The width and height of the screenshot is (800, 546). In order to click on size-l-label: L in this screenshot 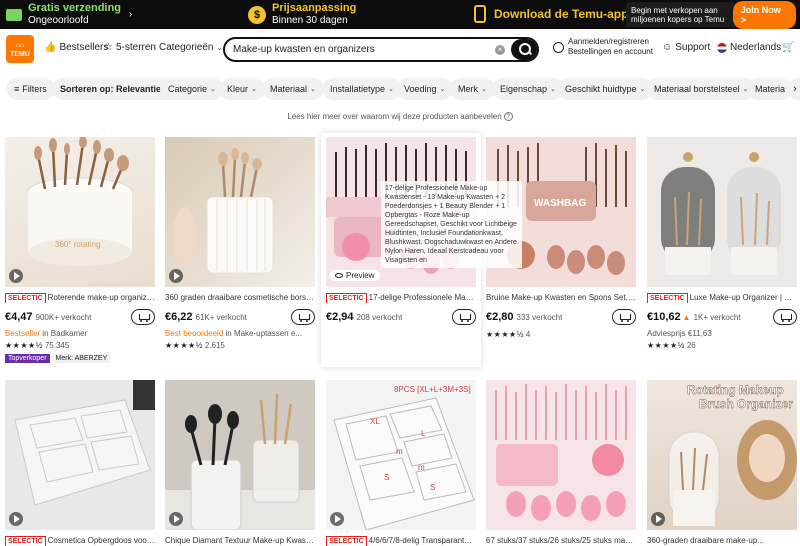, I will do `click(423, 433)`.